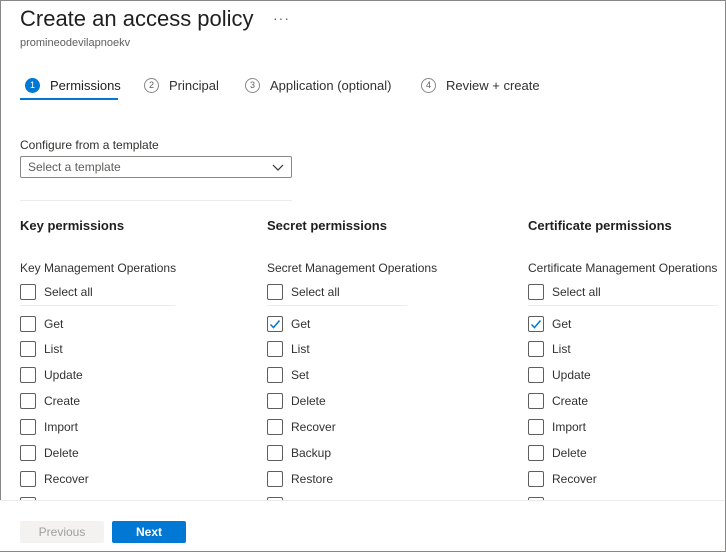 The width and height of the screenshot is (726, 552). What do you see at coordinates (151, 85) in the screenshot?
I see `step-number: 2` at bounding box center [151, 85].